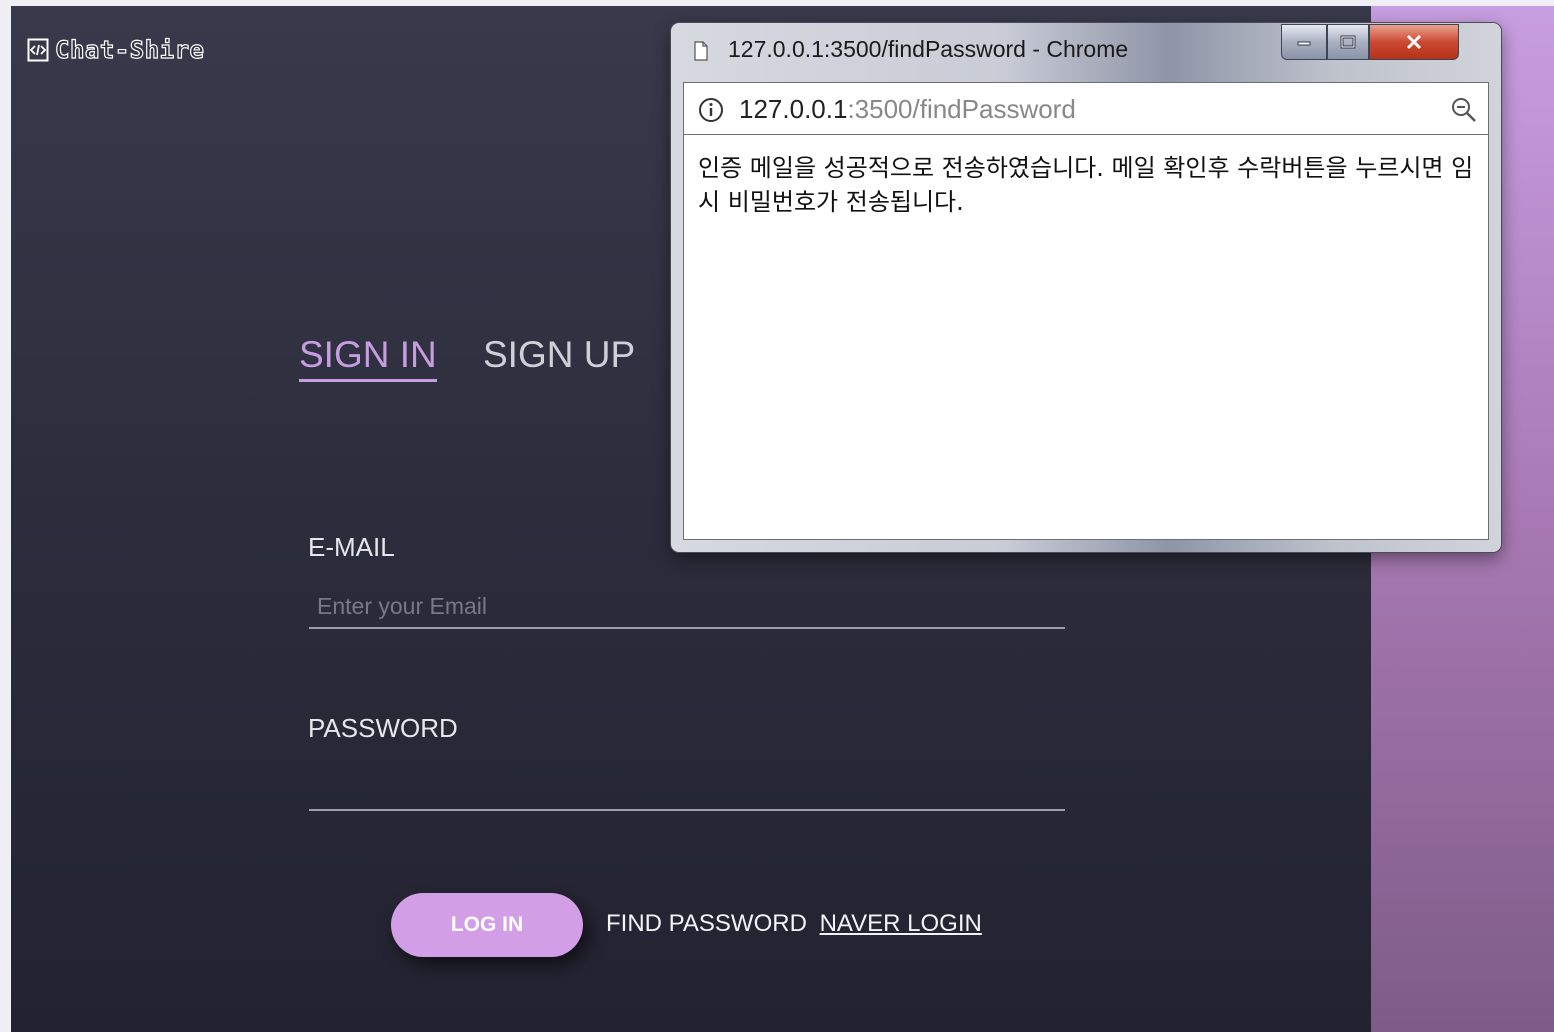 The height and width of the screenshot is (1032, 1554). Describe the element at coordinates (368, 358) in the screenshot. I see `tab-sign-in: SIGN IN` at that location.